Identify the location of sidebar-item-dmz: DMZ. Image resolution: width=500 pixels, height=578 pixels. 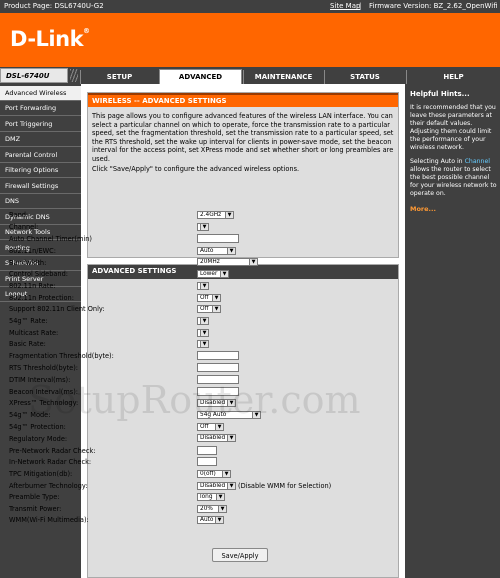
(40, 139).